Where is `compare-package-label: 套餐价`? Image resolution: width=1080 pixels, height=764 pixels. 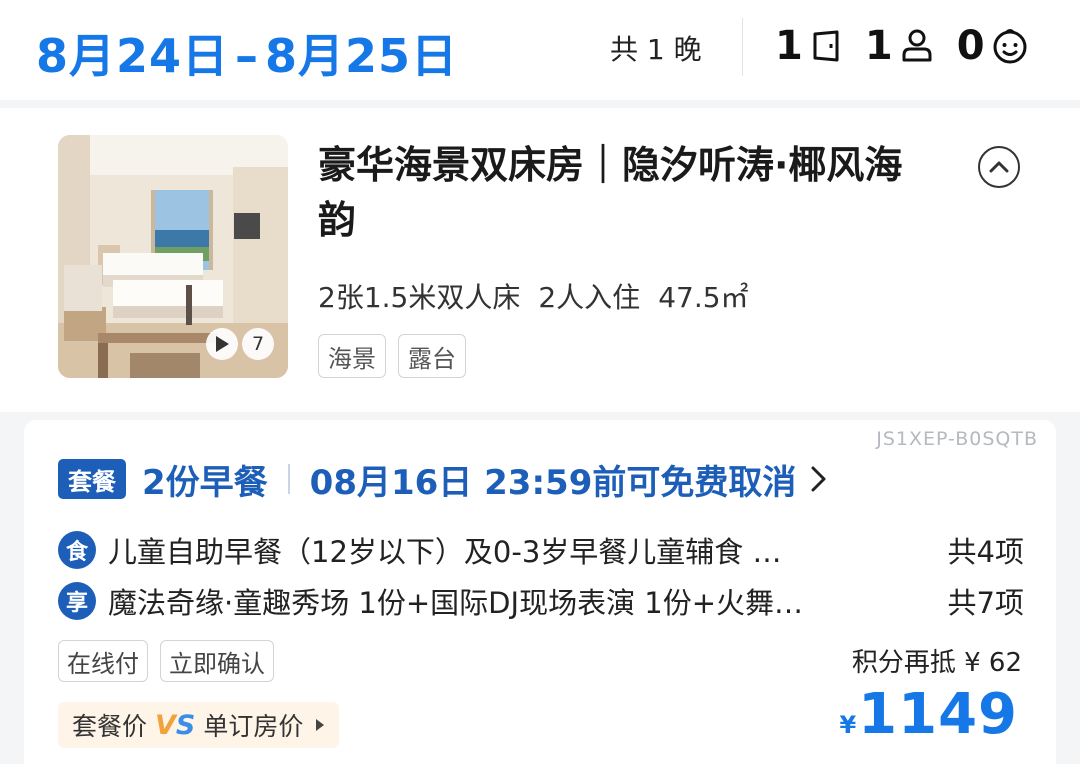 compare-package-label: 套餐价 is located at coordinates (110, 726).